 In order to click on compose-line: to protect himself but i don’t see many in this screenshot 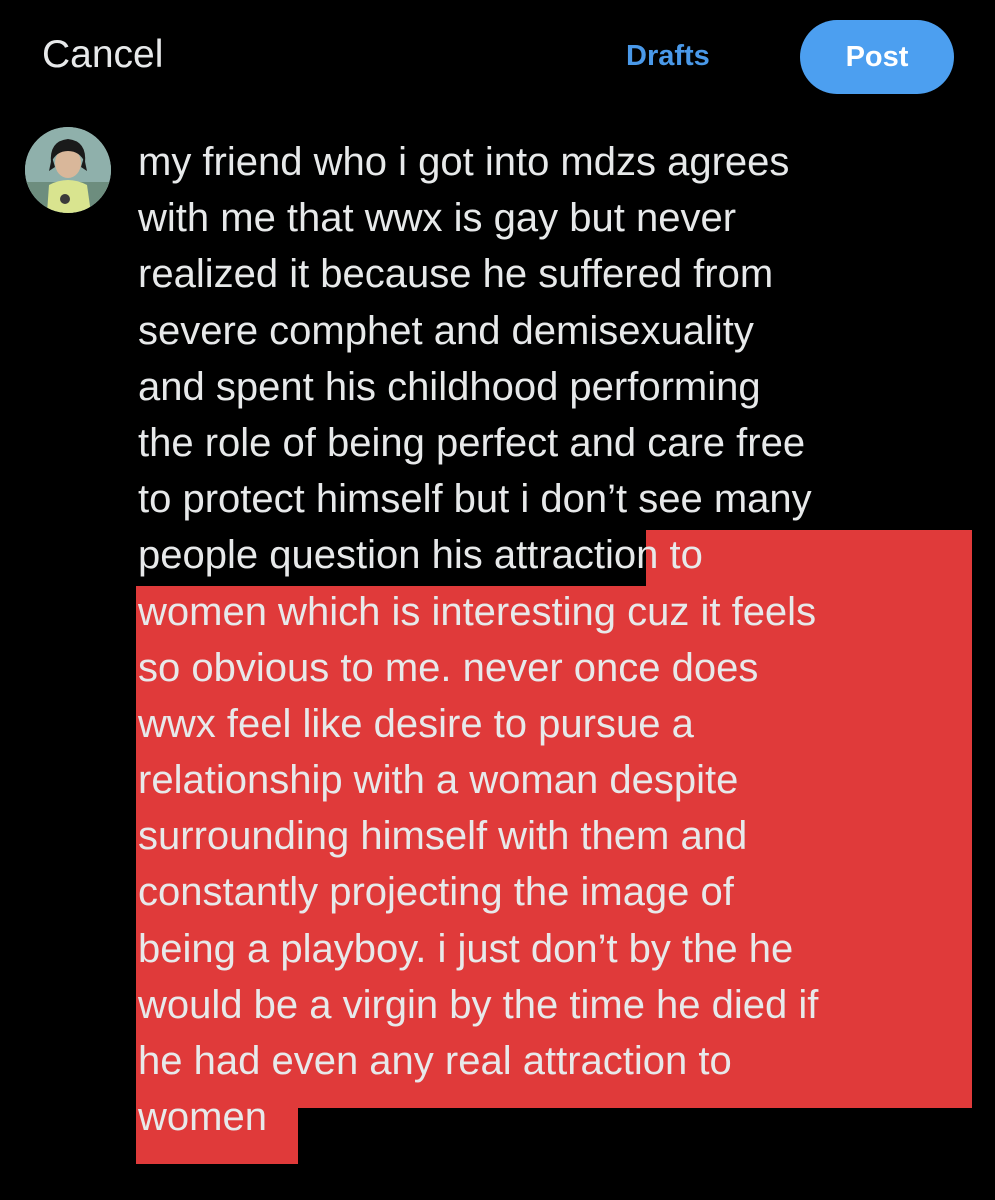, I will do `click(475, 499)`.